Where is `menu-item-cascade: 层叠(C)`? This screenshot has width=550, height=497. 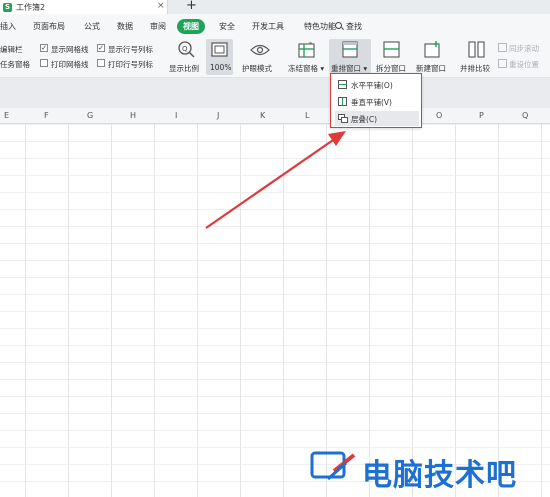 menu-item-cascade: 层叠(C) is located at coordinates (377, 118).